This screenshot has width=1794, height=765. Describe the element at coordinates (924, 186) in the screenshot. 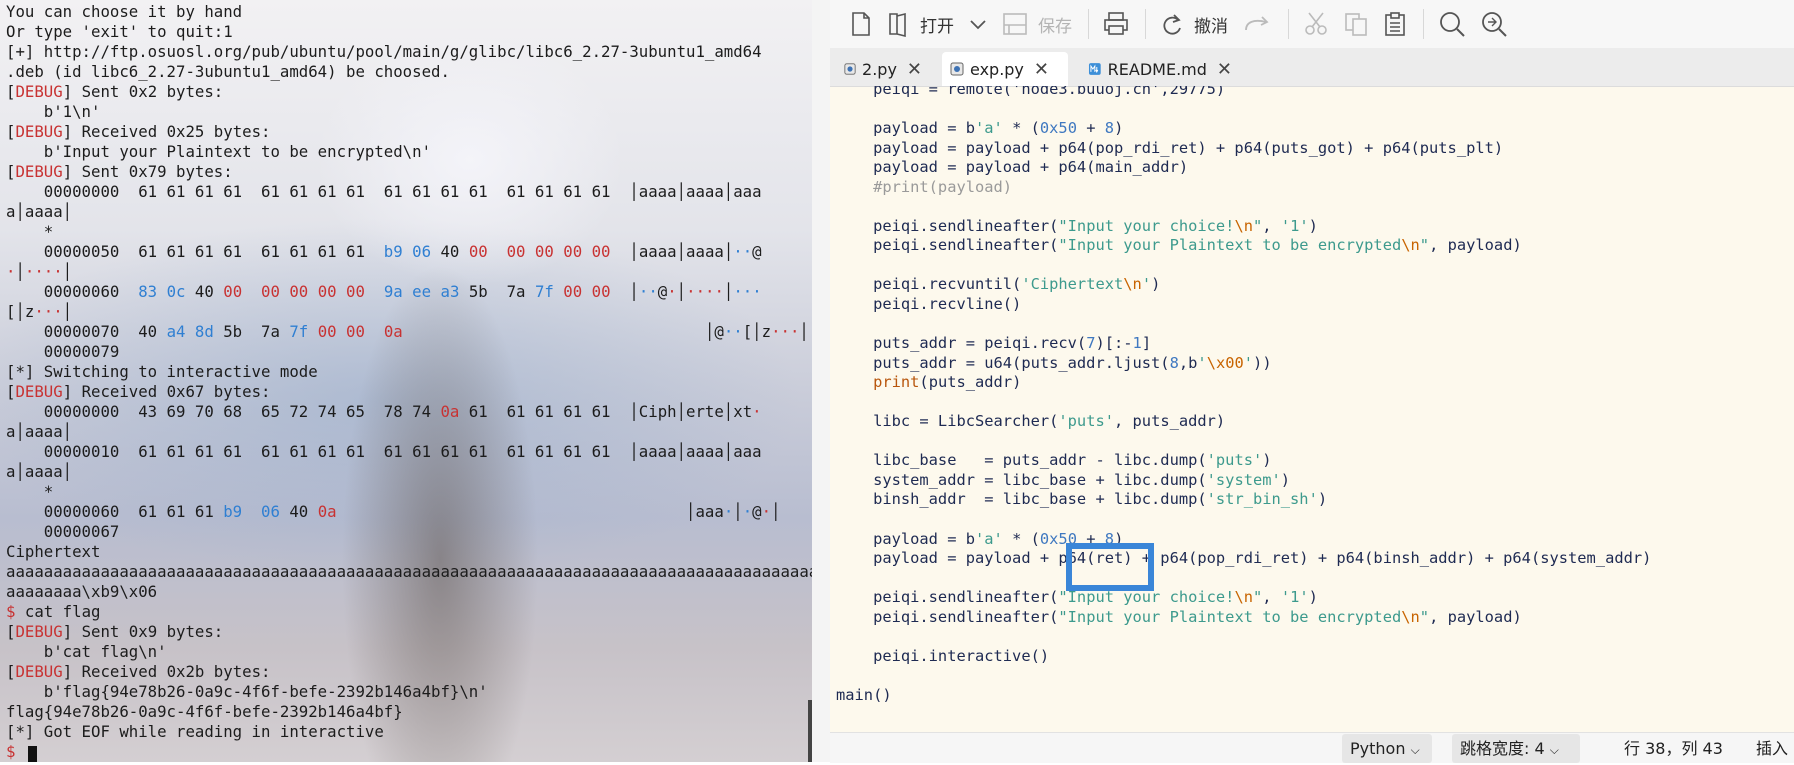

I see `text-segment: #print(payload)` at that location.